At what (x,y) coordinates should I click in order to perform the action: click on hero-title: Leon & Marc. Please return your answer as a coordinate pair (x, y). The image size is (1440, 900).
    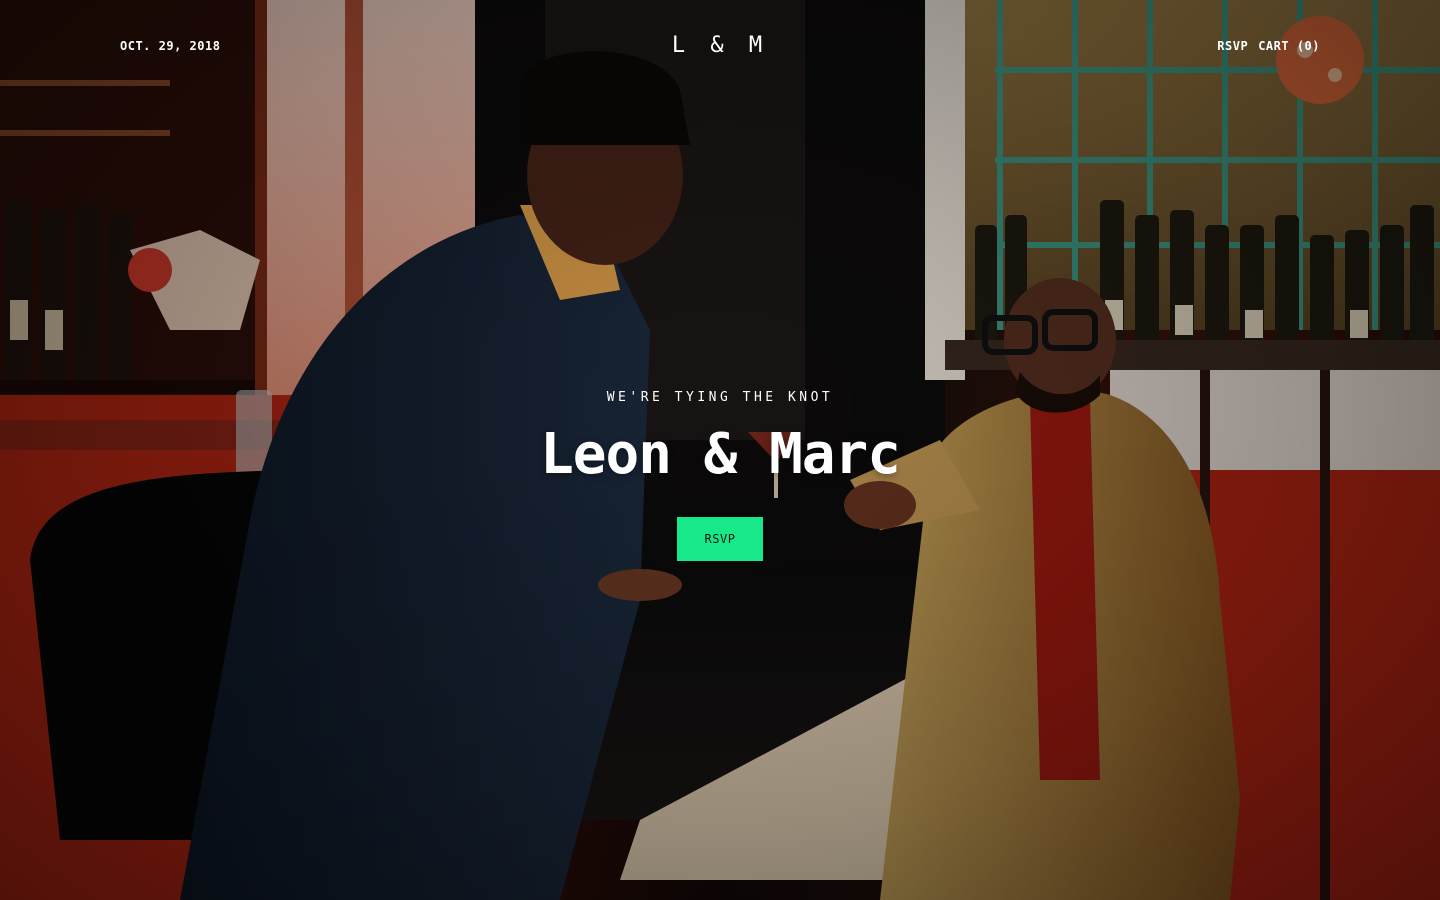
    Looking at the image, I should click on (720, 454).